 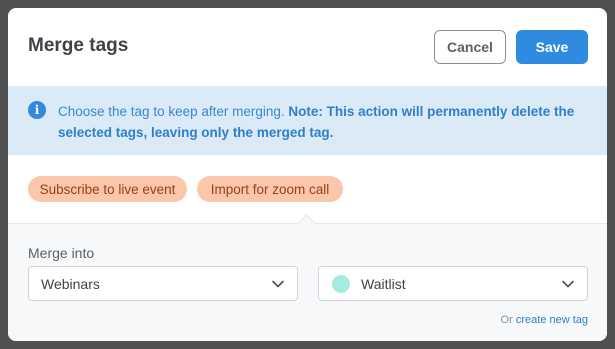 I want to click on info-icon: i, so click(x=37, y=110).